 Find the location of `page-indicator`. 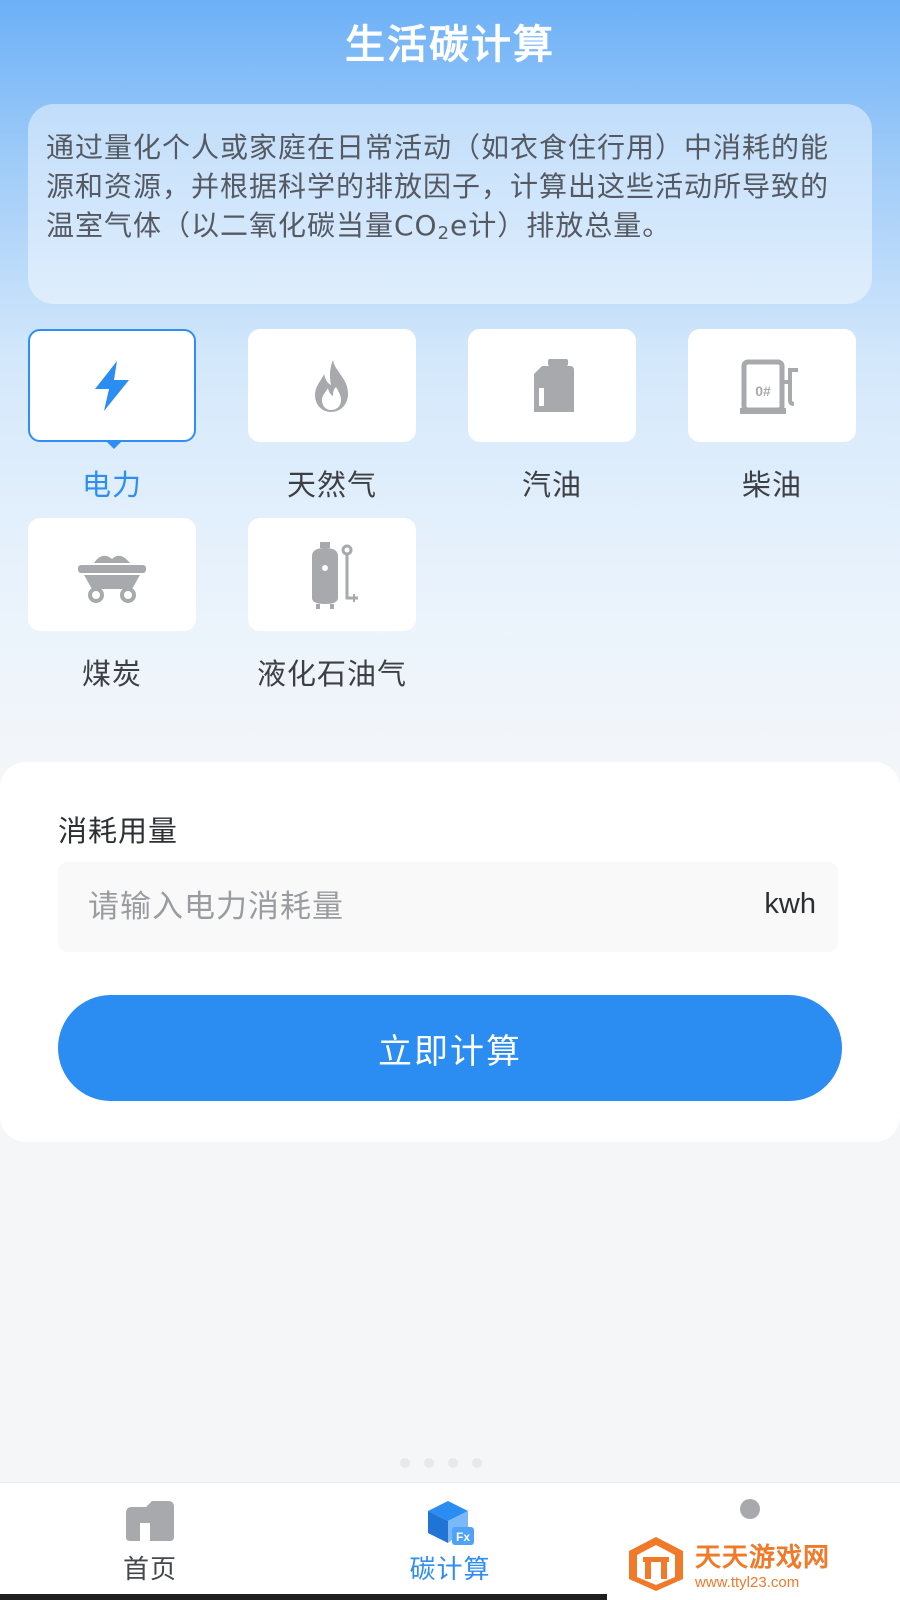

page-indicator is located at coordinates (441, 1463).